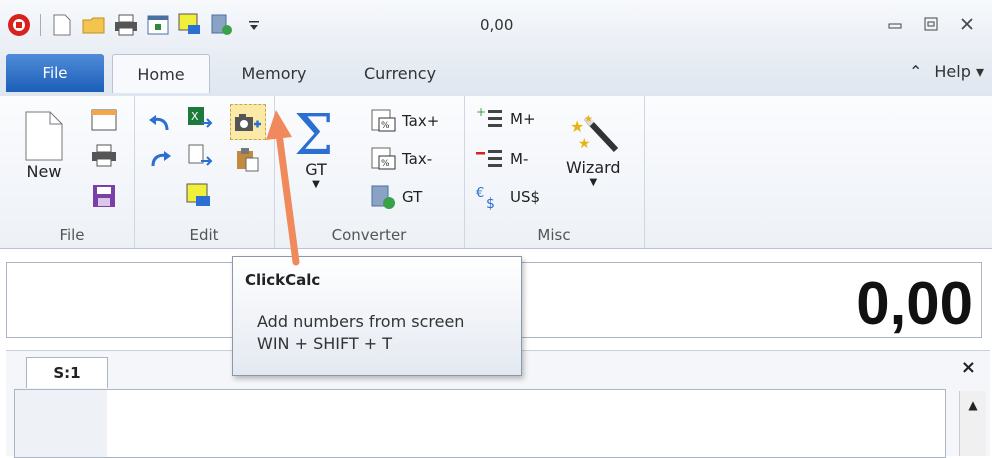 The width and height of the screenshot is (992, 458). I want to click on annotation-arrow, so click(283, 188).